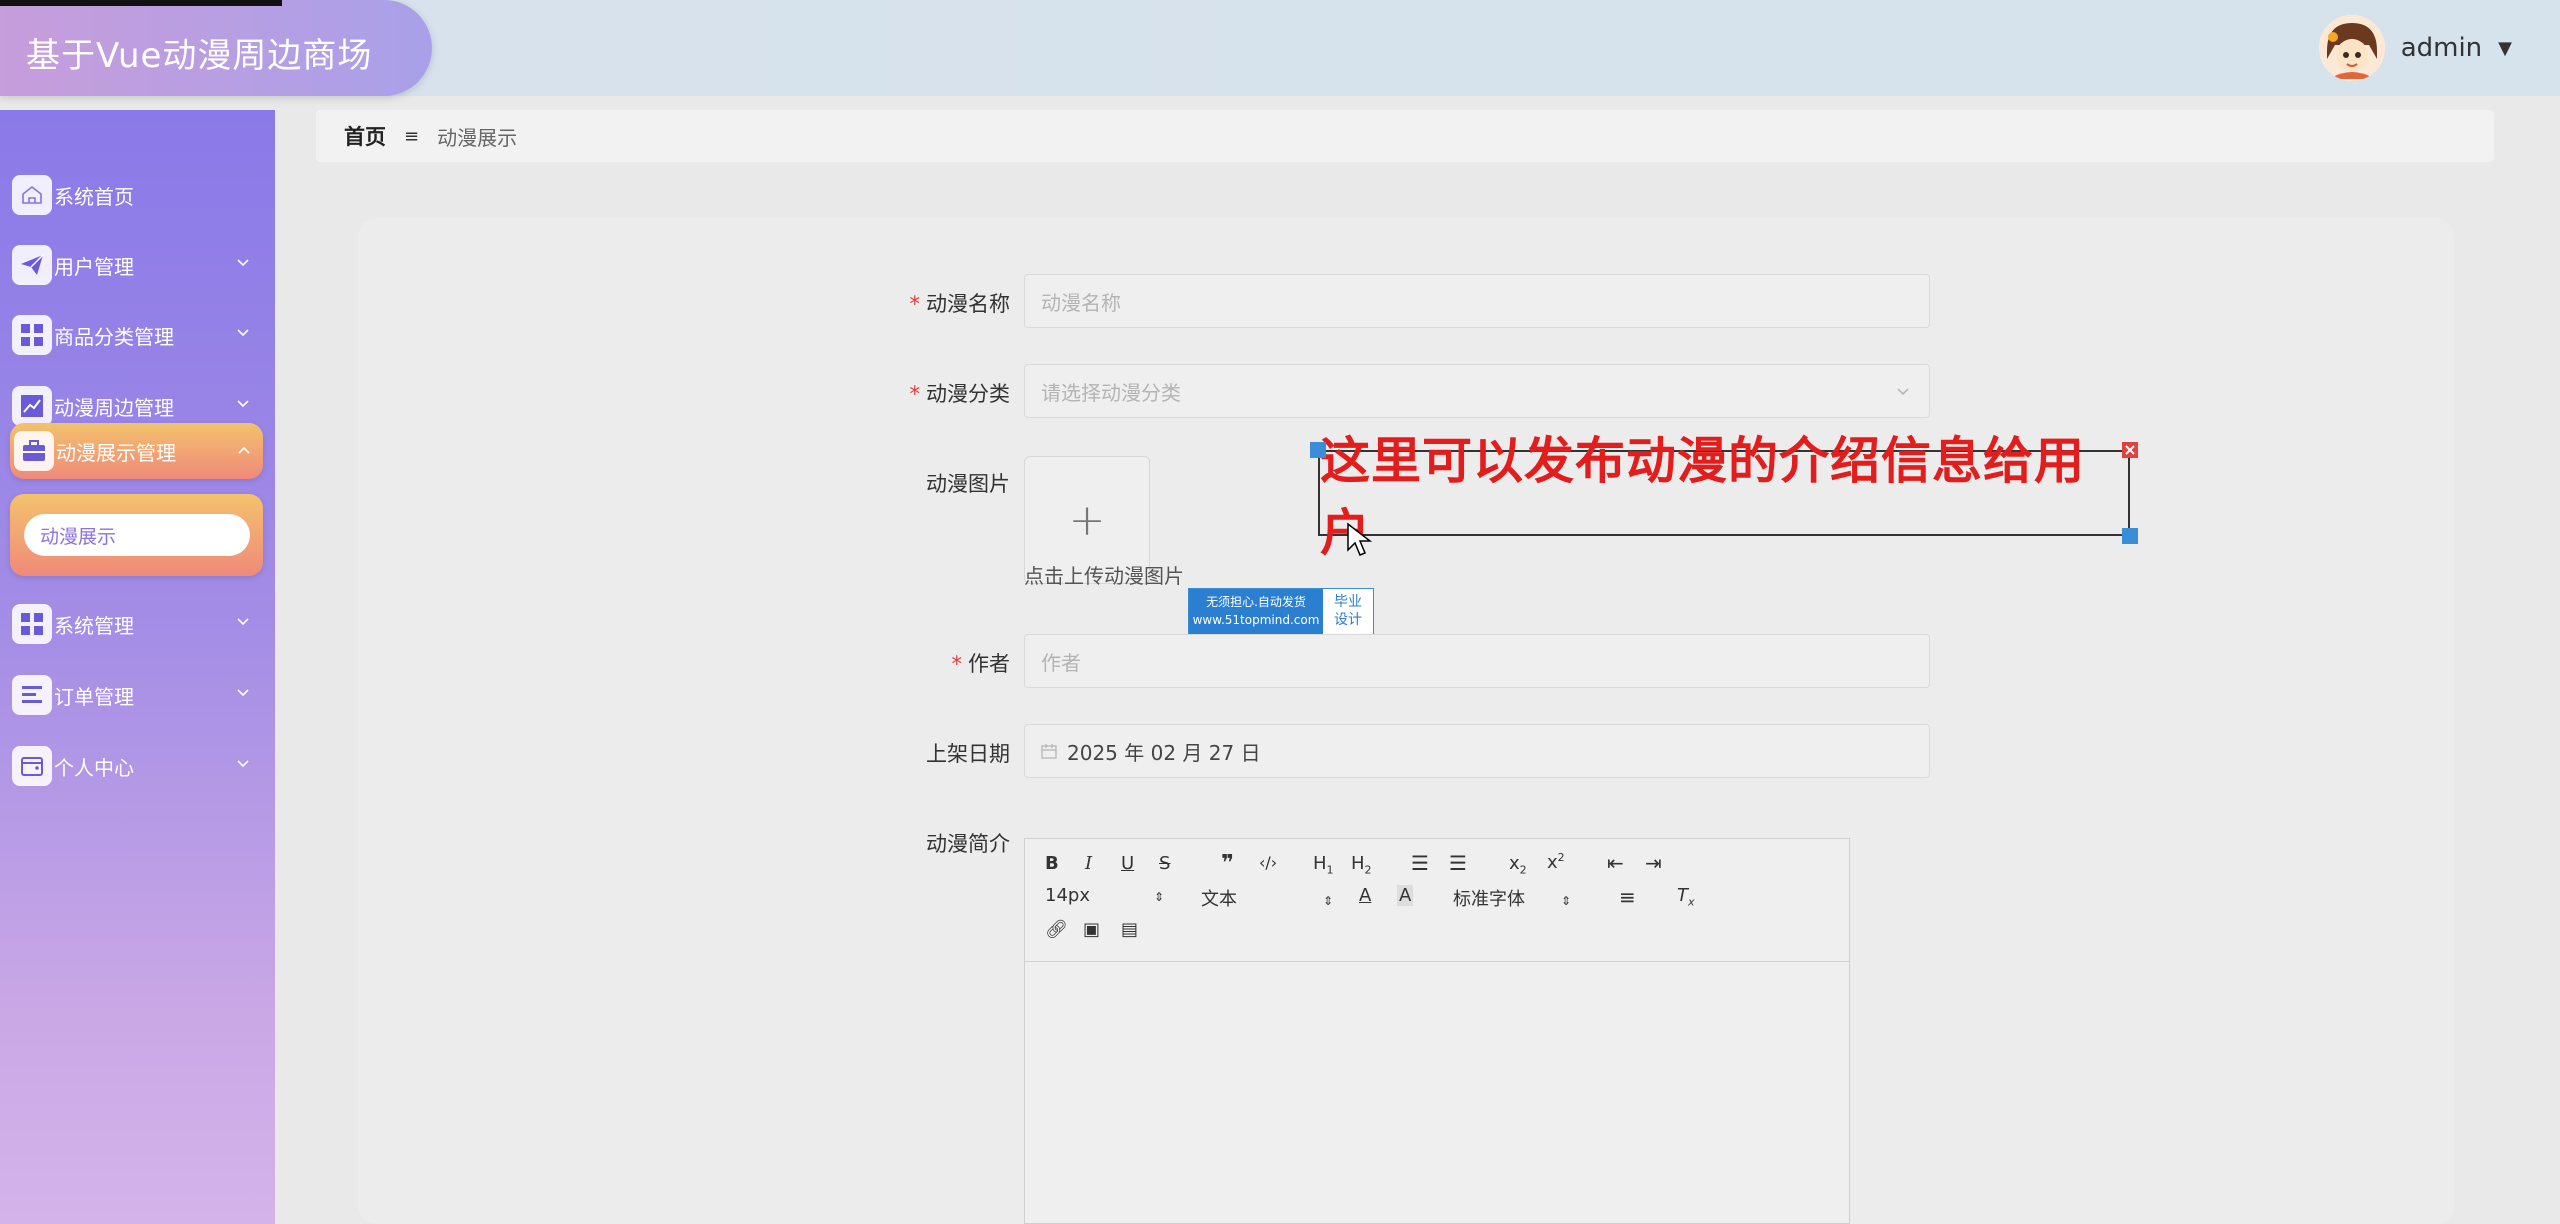  What do you see at coordinates (137, 265) in the screenshot?
I see `sidebar-item-users: 用户管理` at bounding box center [137, 265].